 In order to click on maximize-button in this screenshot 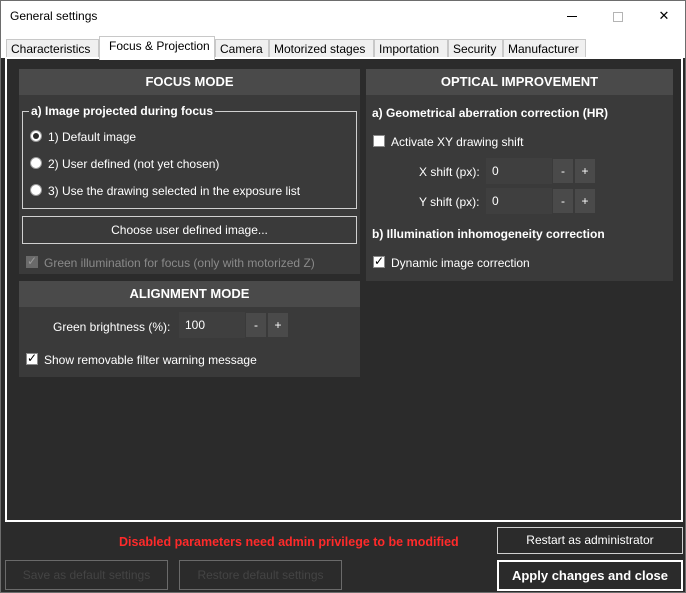, I will do `click(618, 16)`.